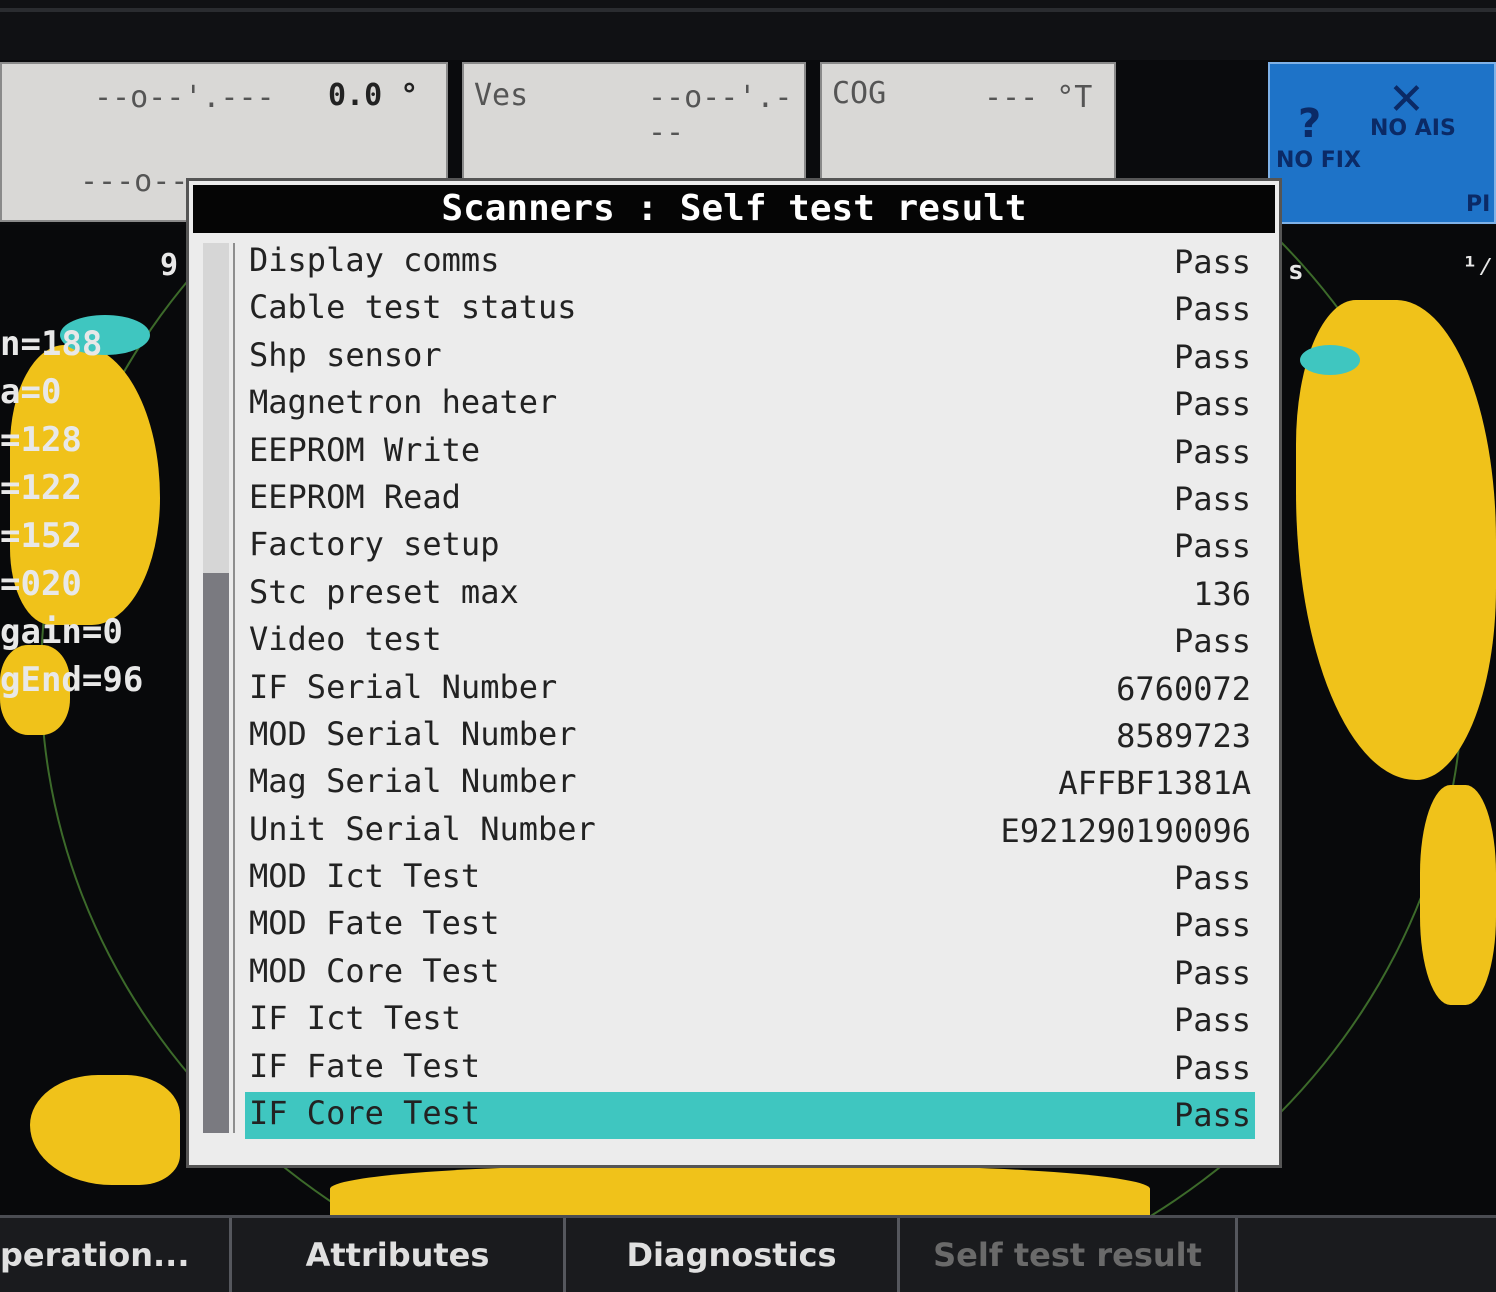 This screenshot has width=1496, height=1292. I want to click on test-name: EEPROM Read, so click(355, 496).